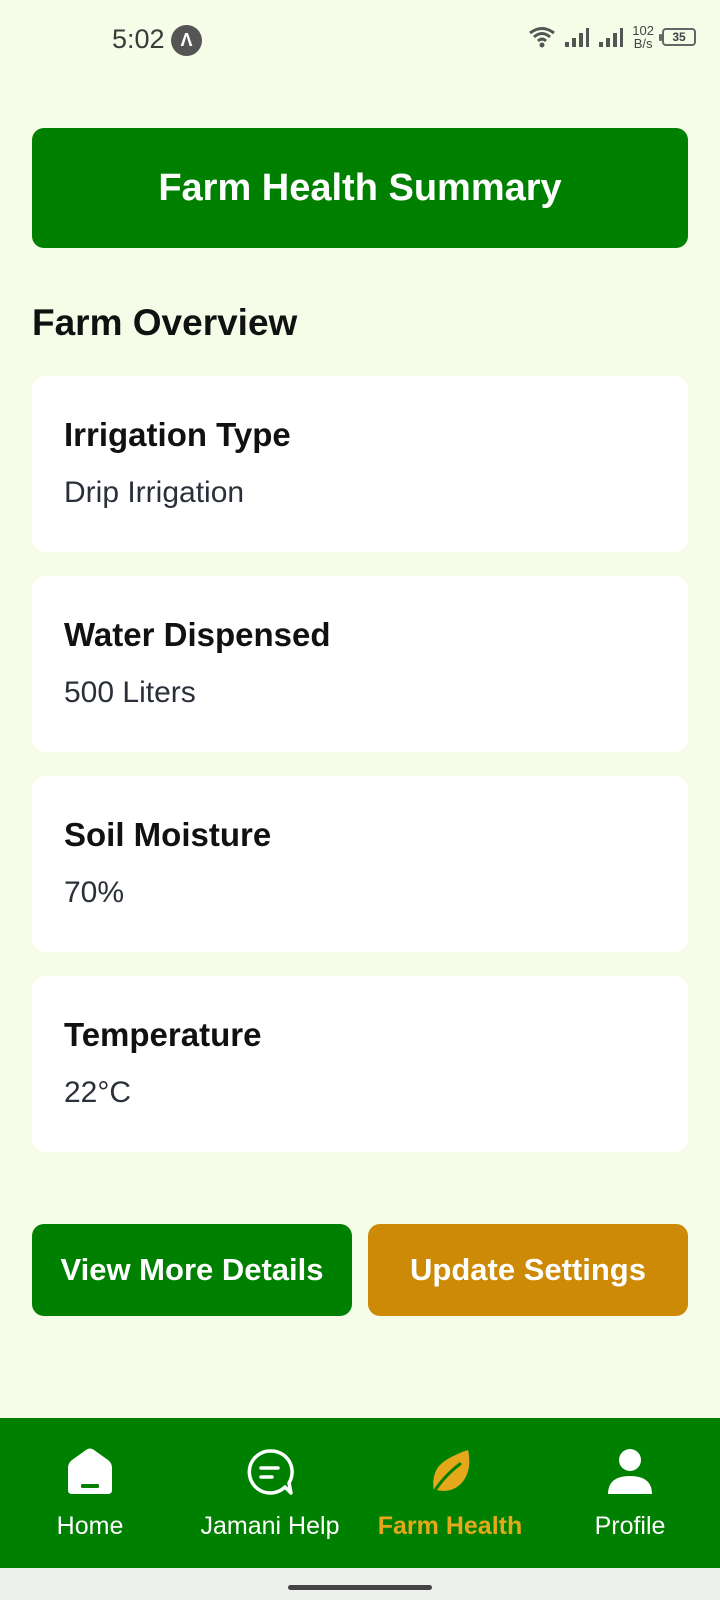 The image size is (720, 1600). I want to click on card-value: Drip Irrigation, so click(154, 492).